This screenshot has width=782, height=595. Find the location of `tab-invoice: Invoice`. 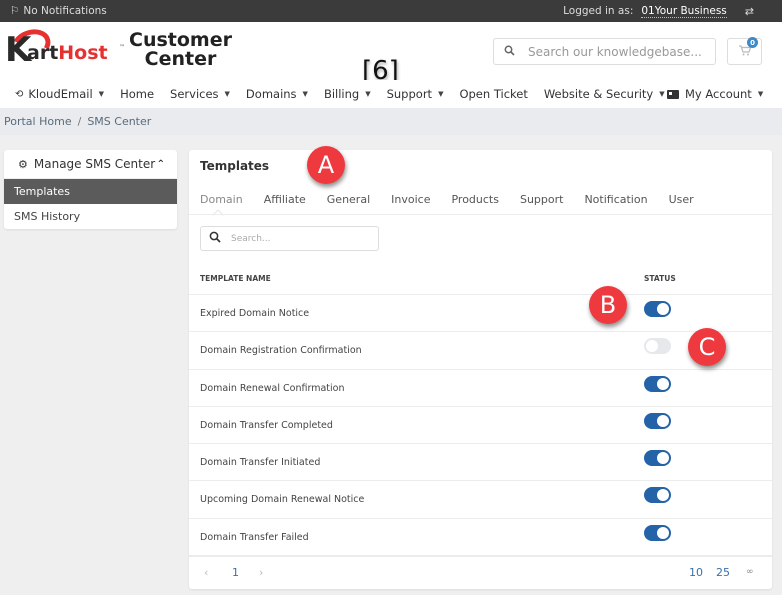

tab-invoice: Invoice is located at coordinates (410, 199).